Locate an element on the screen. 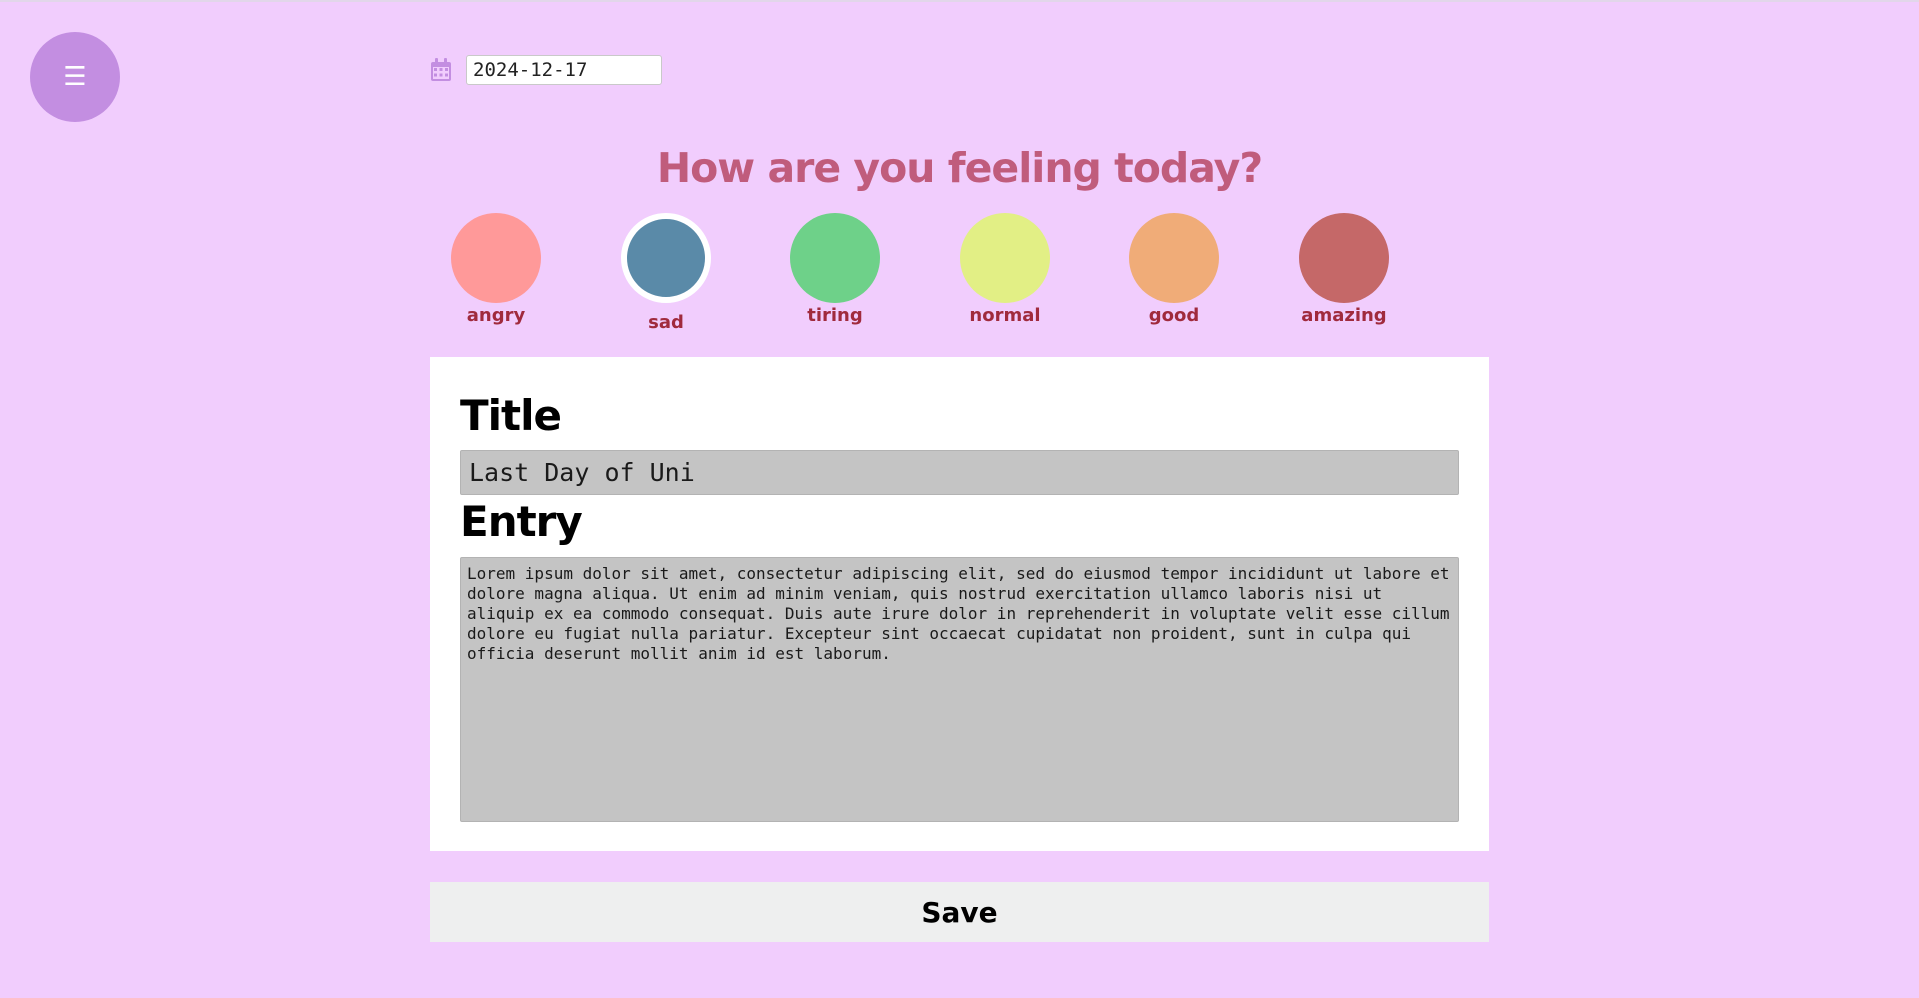  mood-label-sad: sad is located at coordinates (666, 322).